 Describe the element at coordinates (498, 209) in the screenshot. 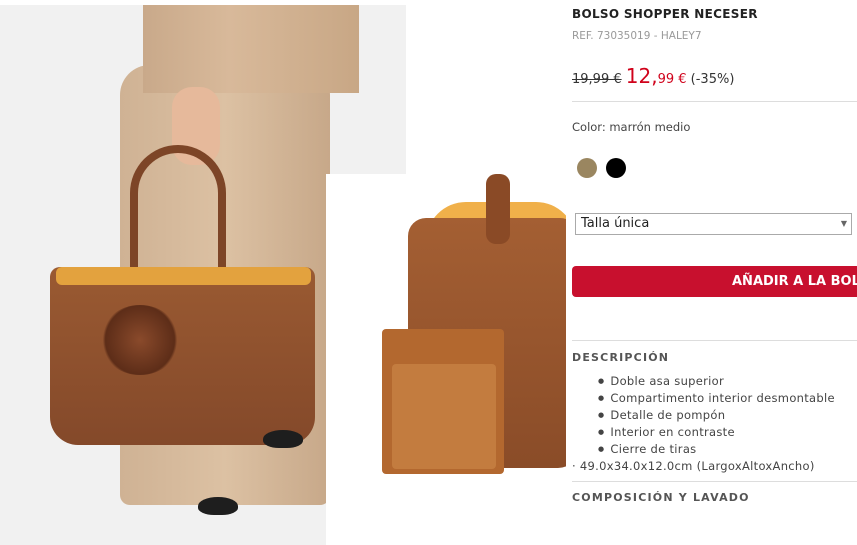

I see `bag-strap-detail` at that location.